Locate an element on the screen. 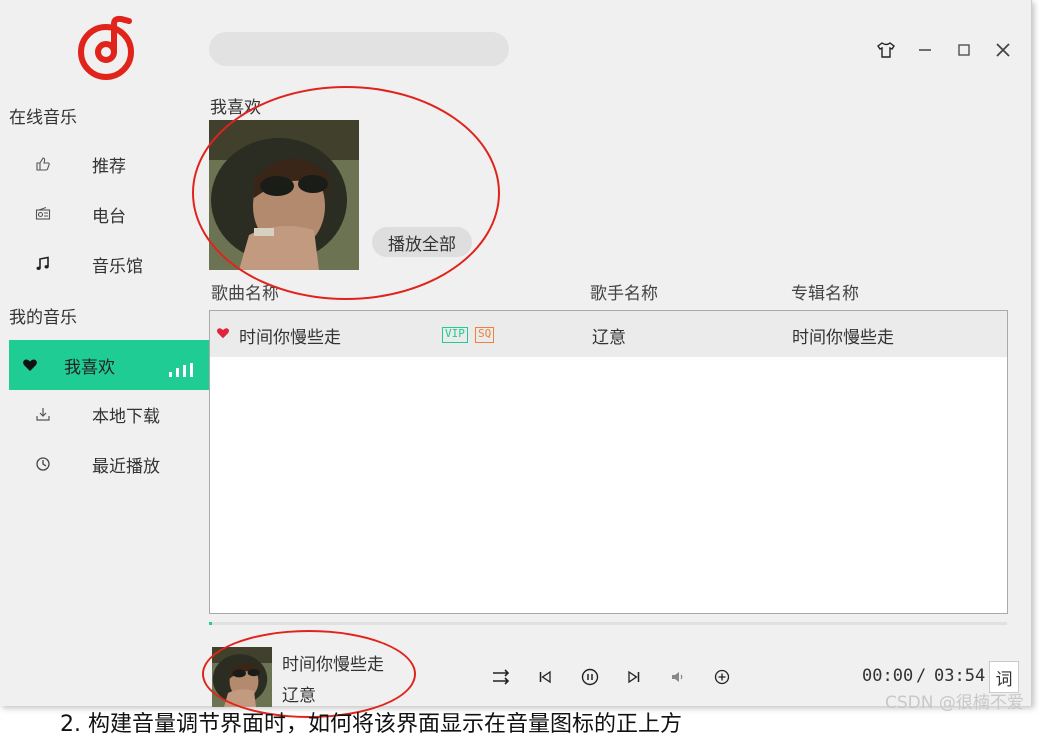 Image resolution: width=1039 pixels, height=738 pixels. current-time: 00:00 is located at coordinates (888, 676).